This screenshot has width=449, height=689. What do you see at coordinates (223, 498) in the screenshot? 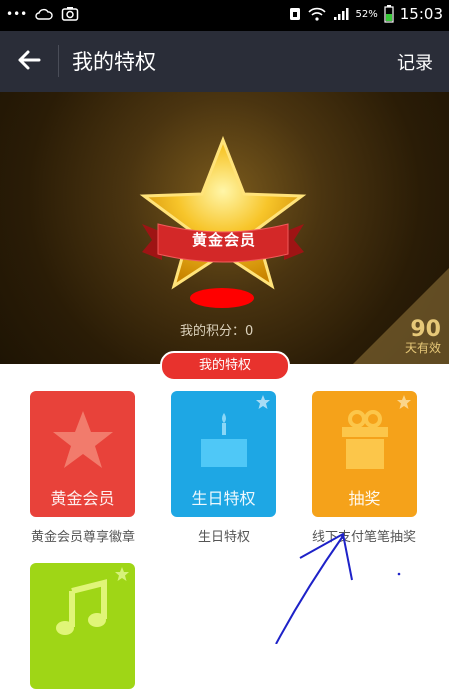
I see `tile-label: 生日特权` at bounding box center [223, 498].